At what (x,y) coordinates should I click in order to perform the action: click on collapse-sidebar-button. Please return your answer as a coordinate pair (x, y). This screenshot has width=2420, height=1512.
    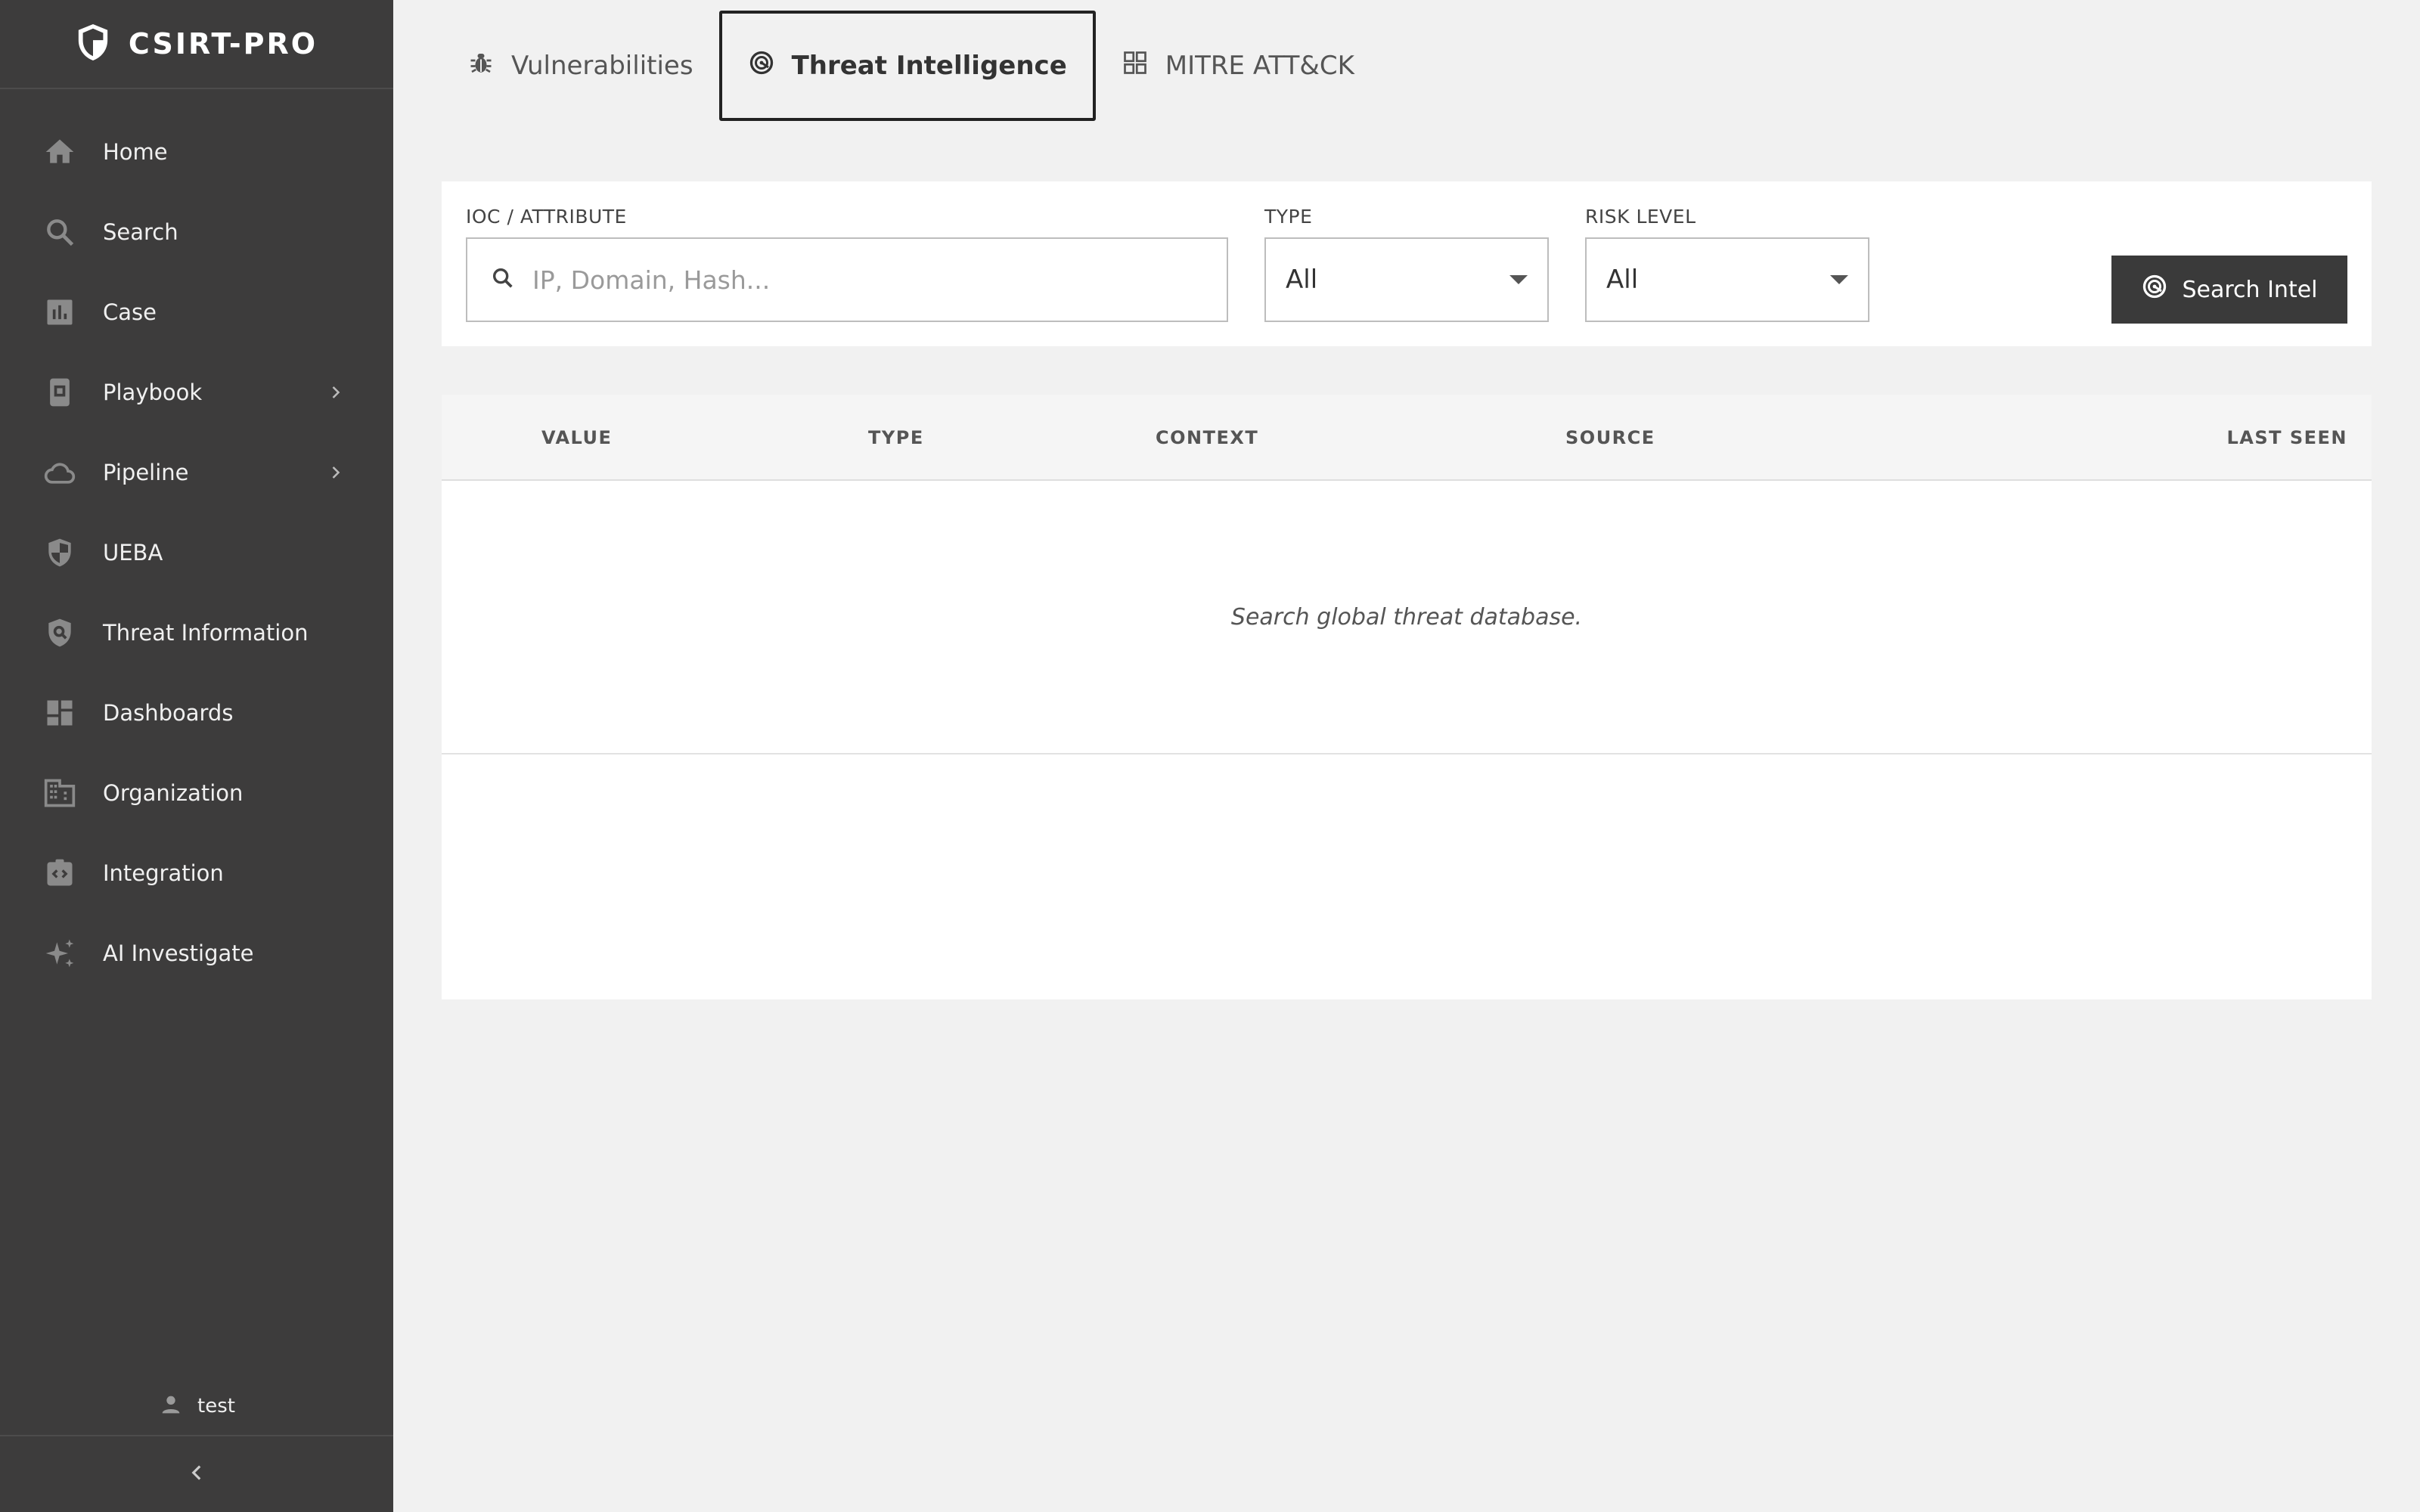
    Looking at the image, I should click on (196, 1473).